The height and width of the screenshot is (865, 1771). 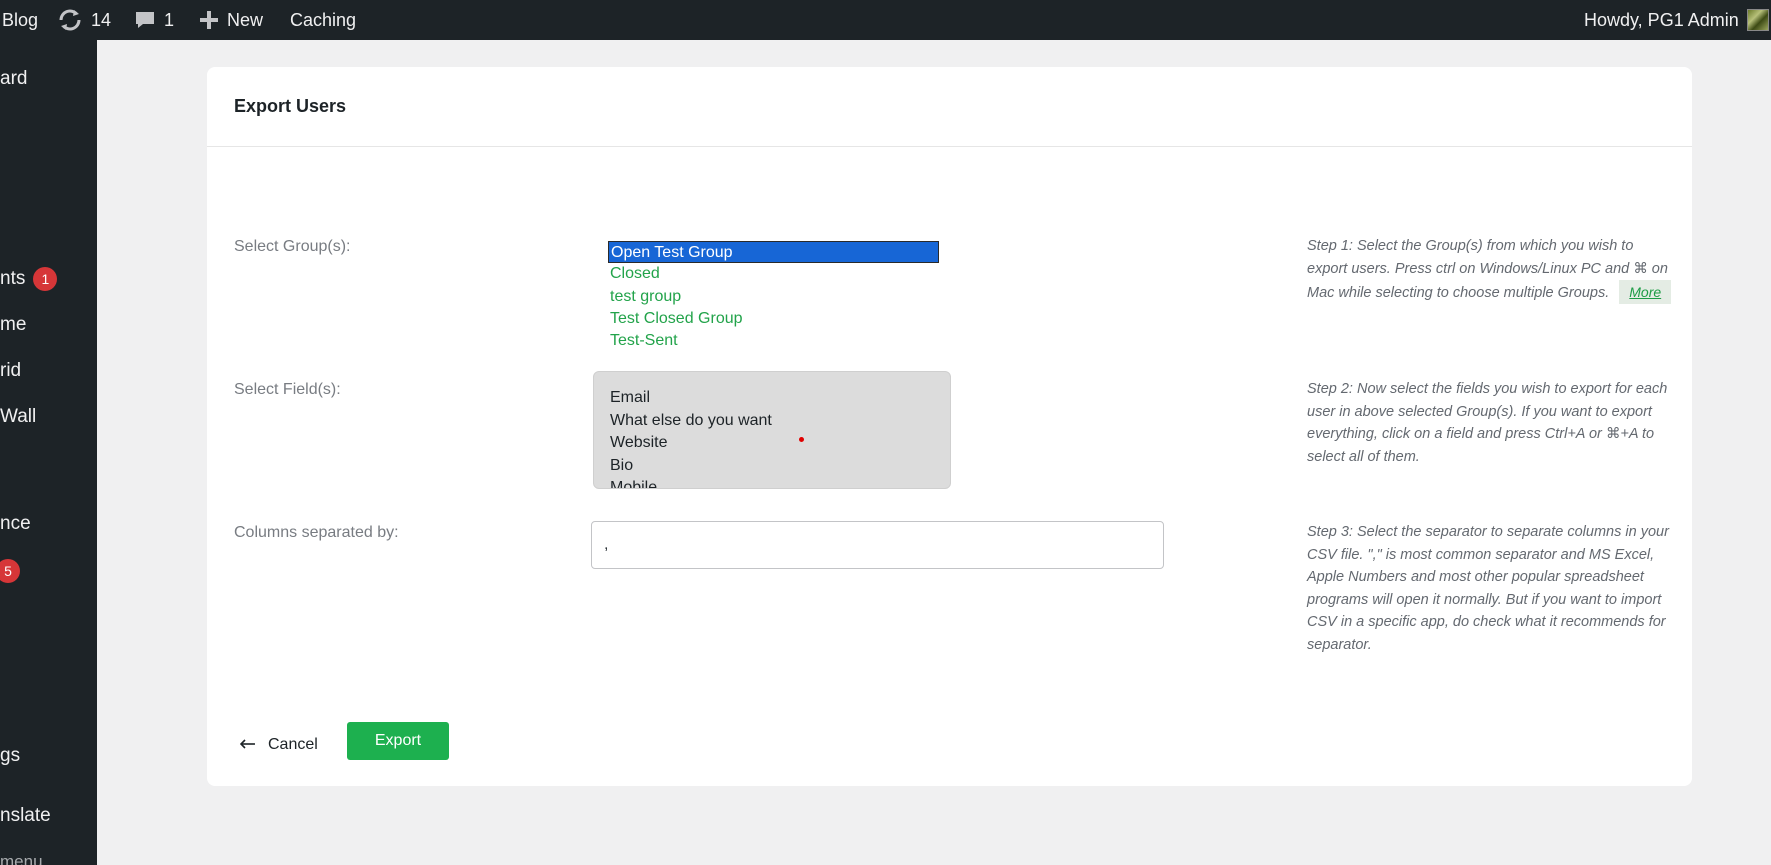 What do you see at coordinates (801, 439) in the screenshot?
I see `cursor-dot` at bounding box center [801, 439].